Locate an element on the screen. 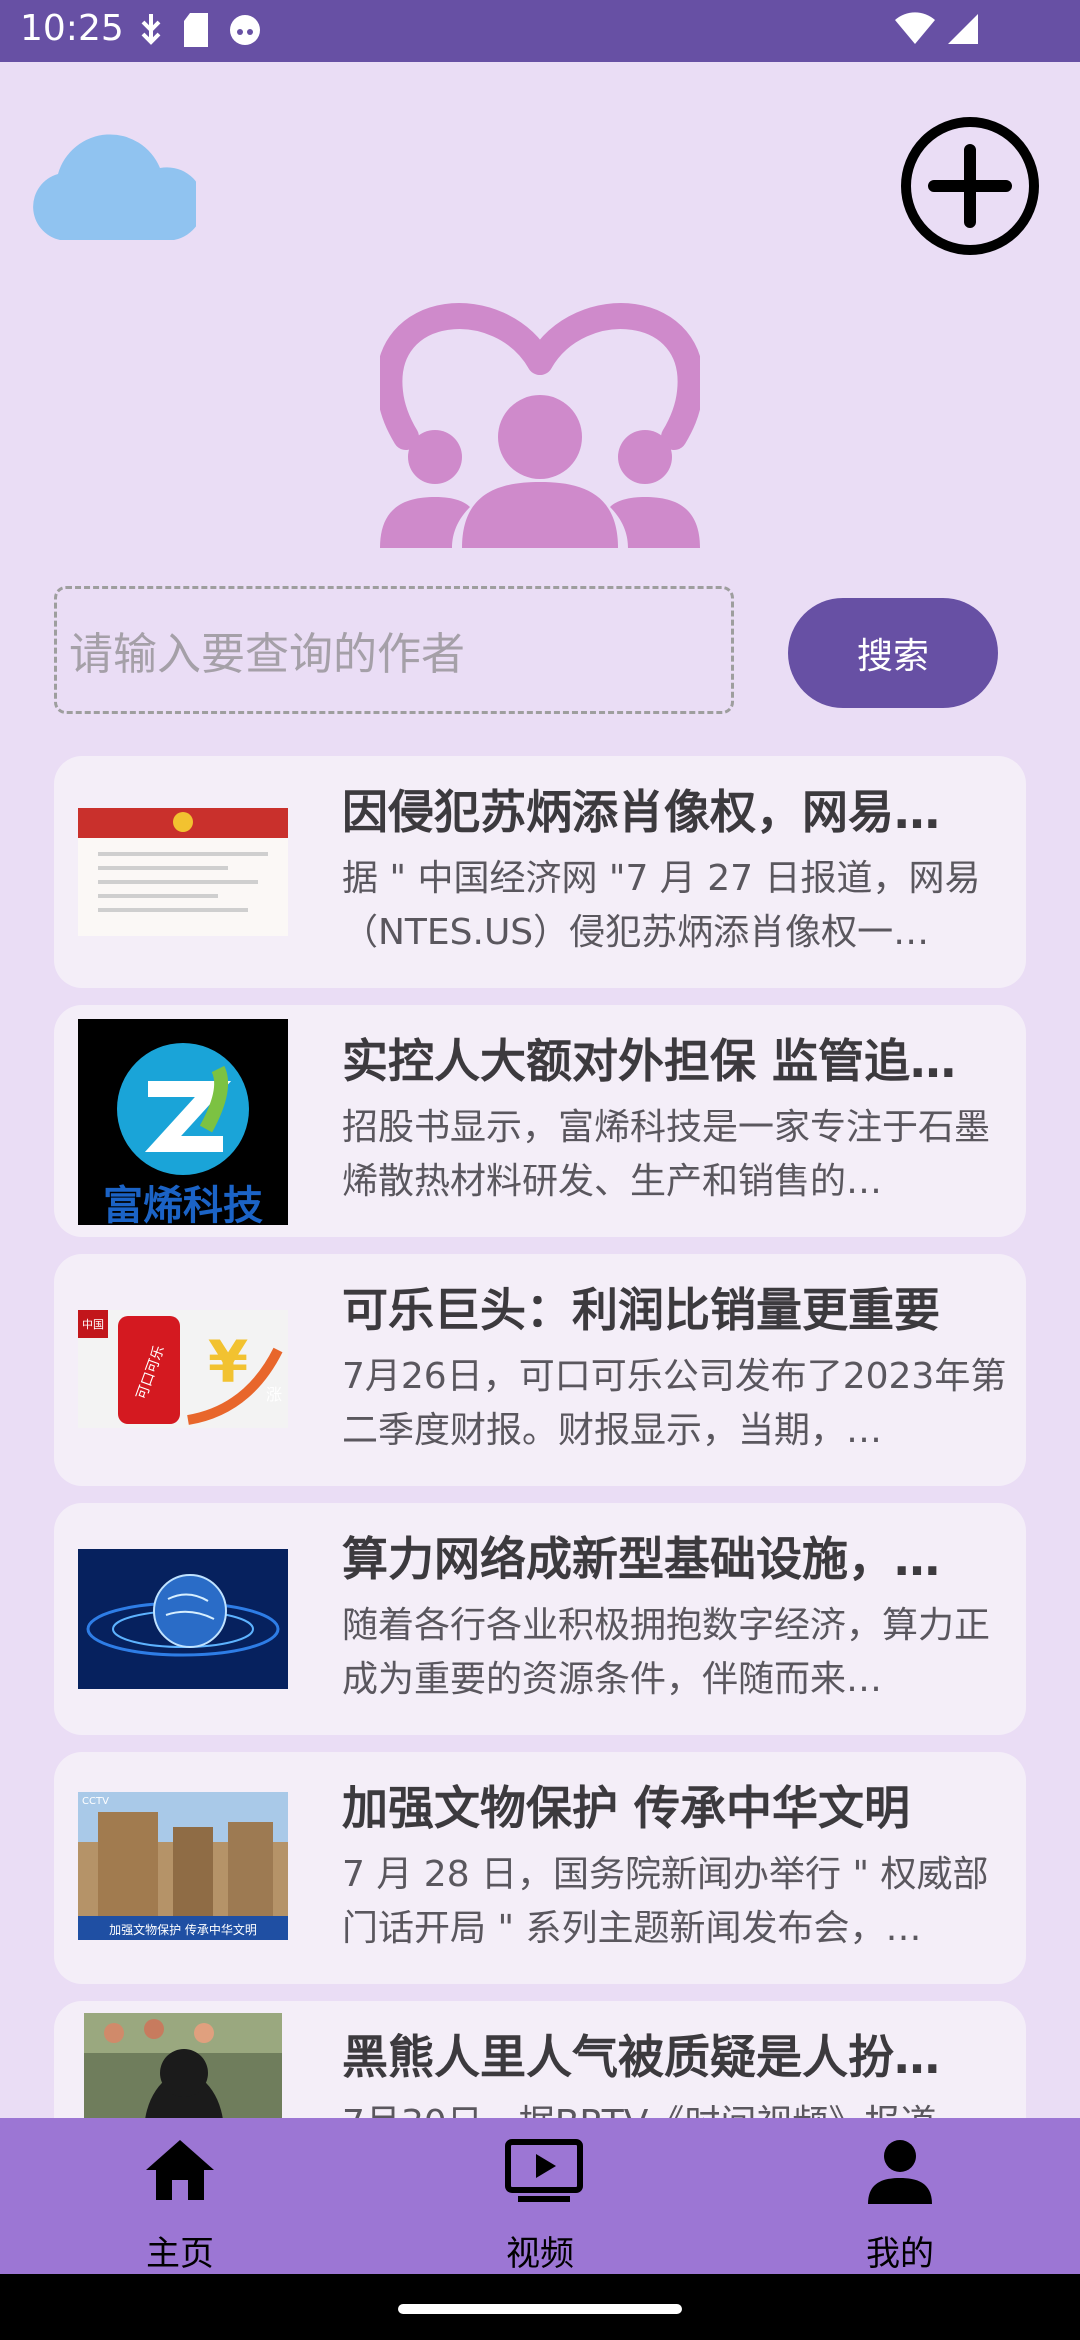 The width and height of the screenshot is (1080, 2340). nav-item-home: 主页 is located at coordinates (180, 2196).